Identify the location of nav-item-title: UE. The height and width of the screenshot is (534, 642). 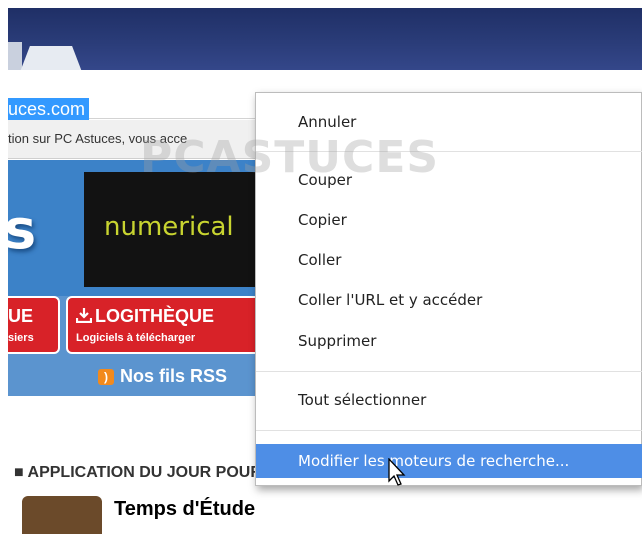
(21, 316).